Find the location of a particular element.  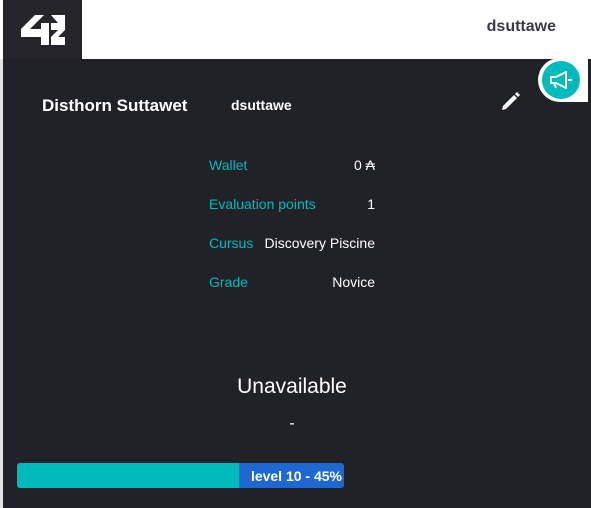

pencil-icon is located at coordinates (510, 104).